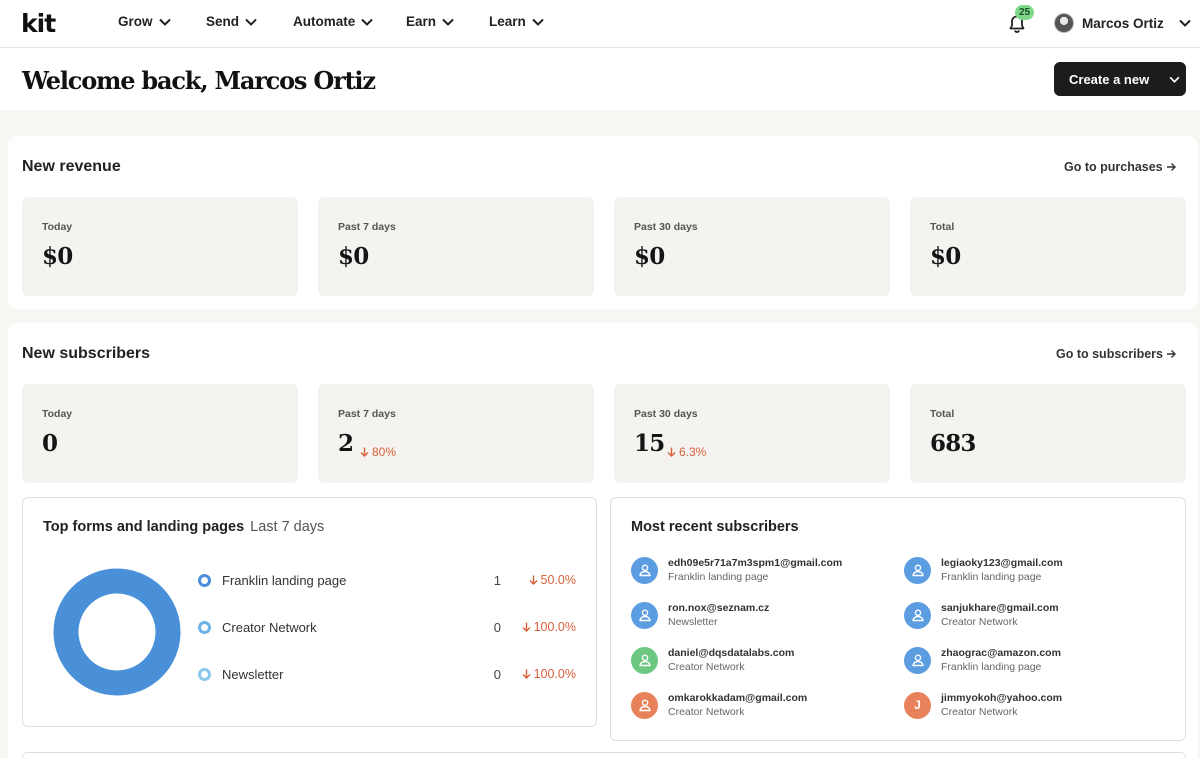 Image resolution: width=1200 pixels, height=758 pixels. I want to click on stat-change: 80%, so click(378, 452).